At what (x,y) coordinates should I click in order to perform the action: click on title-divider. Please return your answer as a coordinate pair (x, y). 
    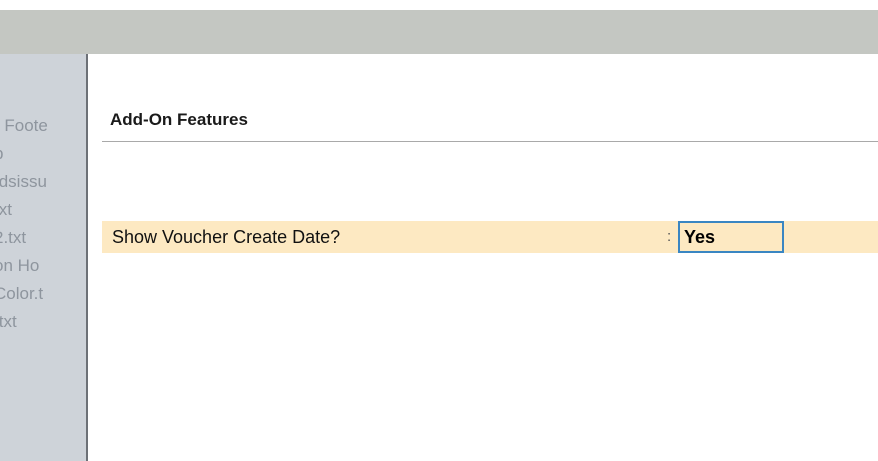
    Looking at the image, I should click on (490, 141).